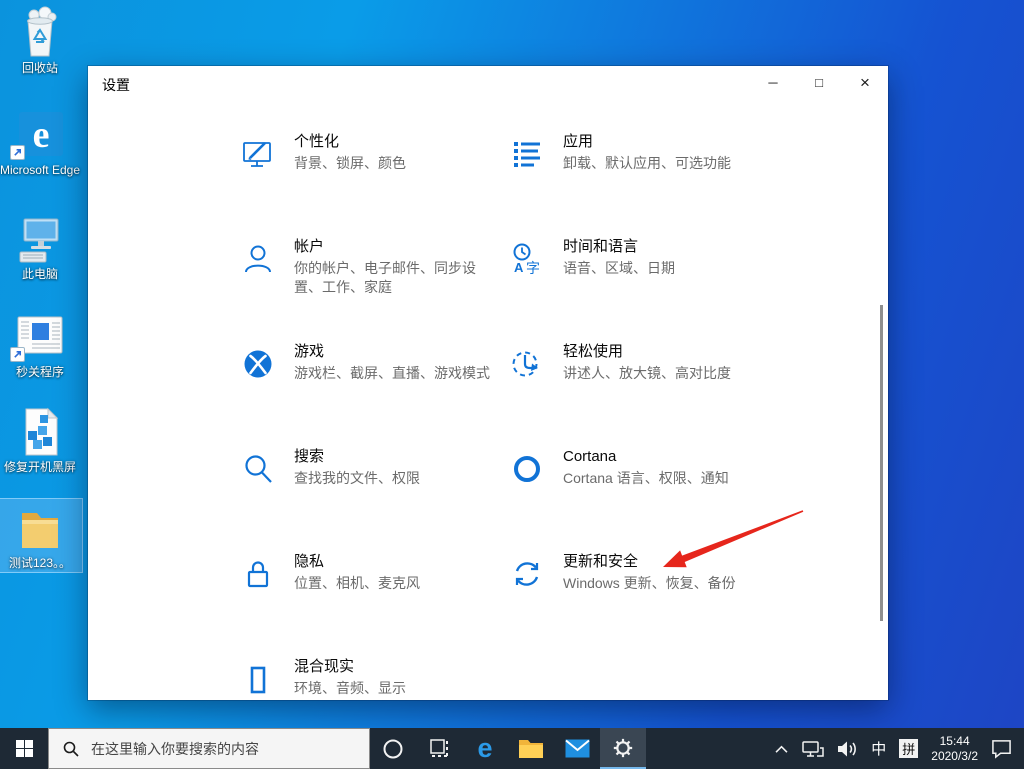  Describe the element at coordinates (328, 469) in the screenshot. I see `settings-category-search: 搜索 查找我的文件、权限` at that location.